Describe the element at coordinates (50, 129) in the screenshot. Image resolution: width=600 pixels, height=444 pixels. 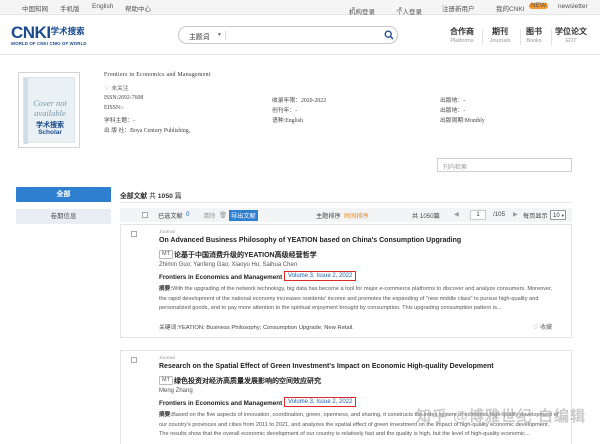
I see `cover-logo: 学术搜索 Scholar` at that location.